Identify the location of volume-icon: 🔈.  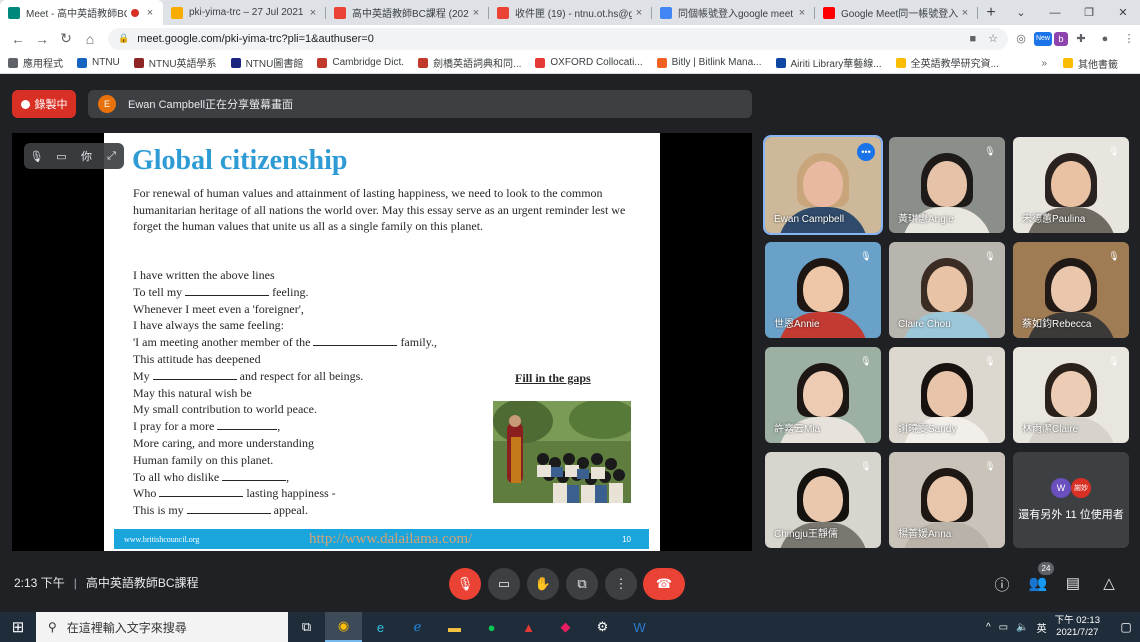
(1022, 627).